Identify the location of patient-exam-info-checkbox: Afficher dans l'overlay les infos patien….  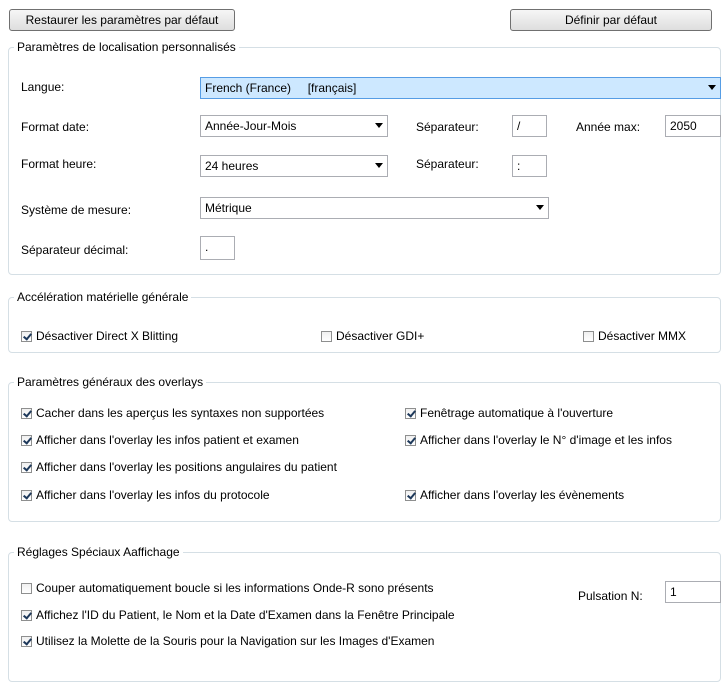
(160, 441).